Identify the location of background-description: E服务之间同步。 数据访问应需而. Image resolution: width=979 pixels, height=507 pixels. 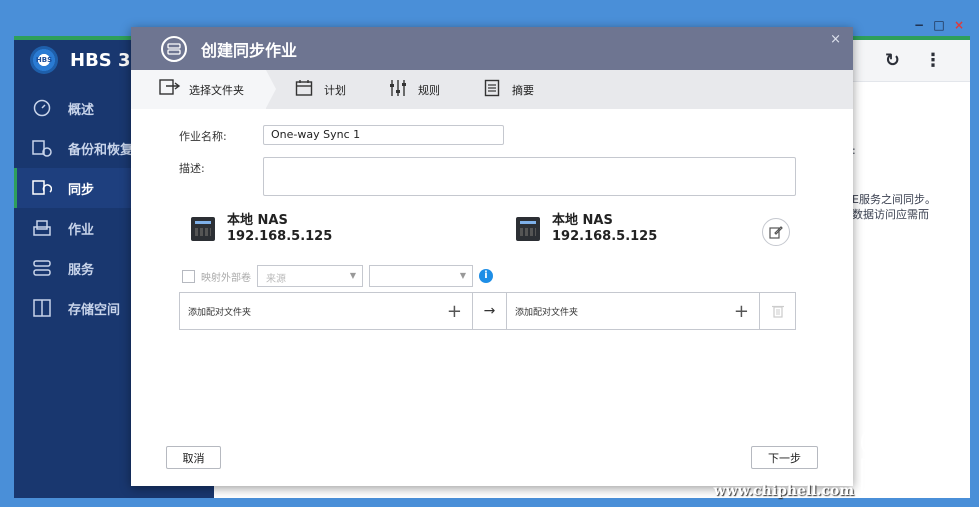
(894, 207).